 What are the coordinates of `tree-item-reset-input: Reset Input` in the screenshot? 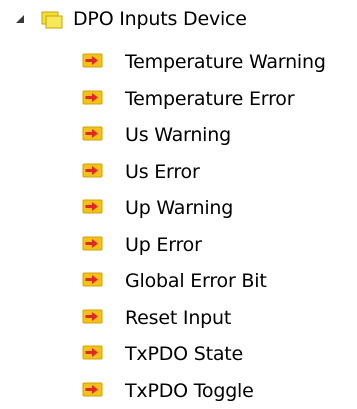 It's located at (219, 318).